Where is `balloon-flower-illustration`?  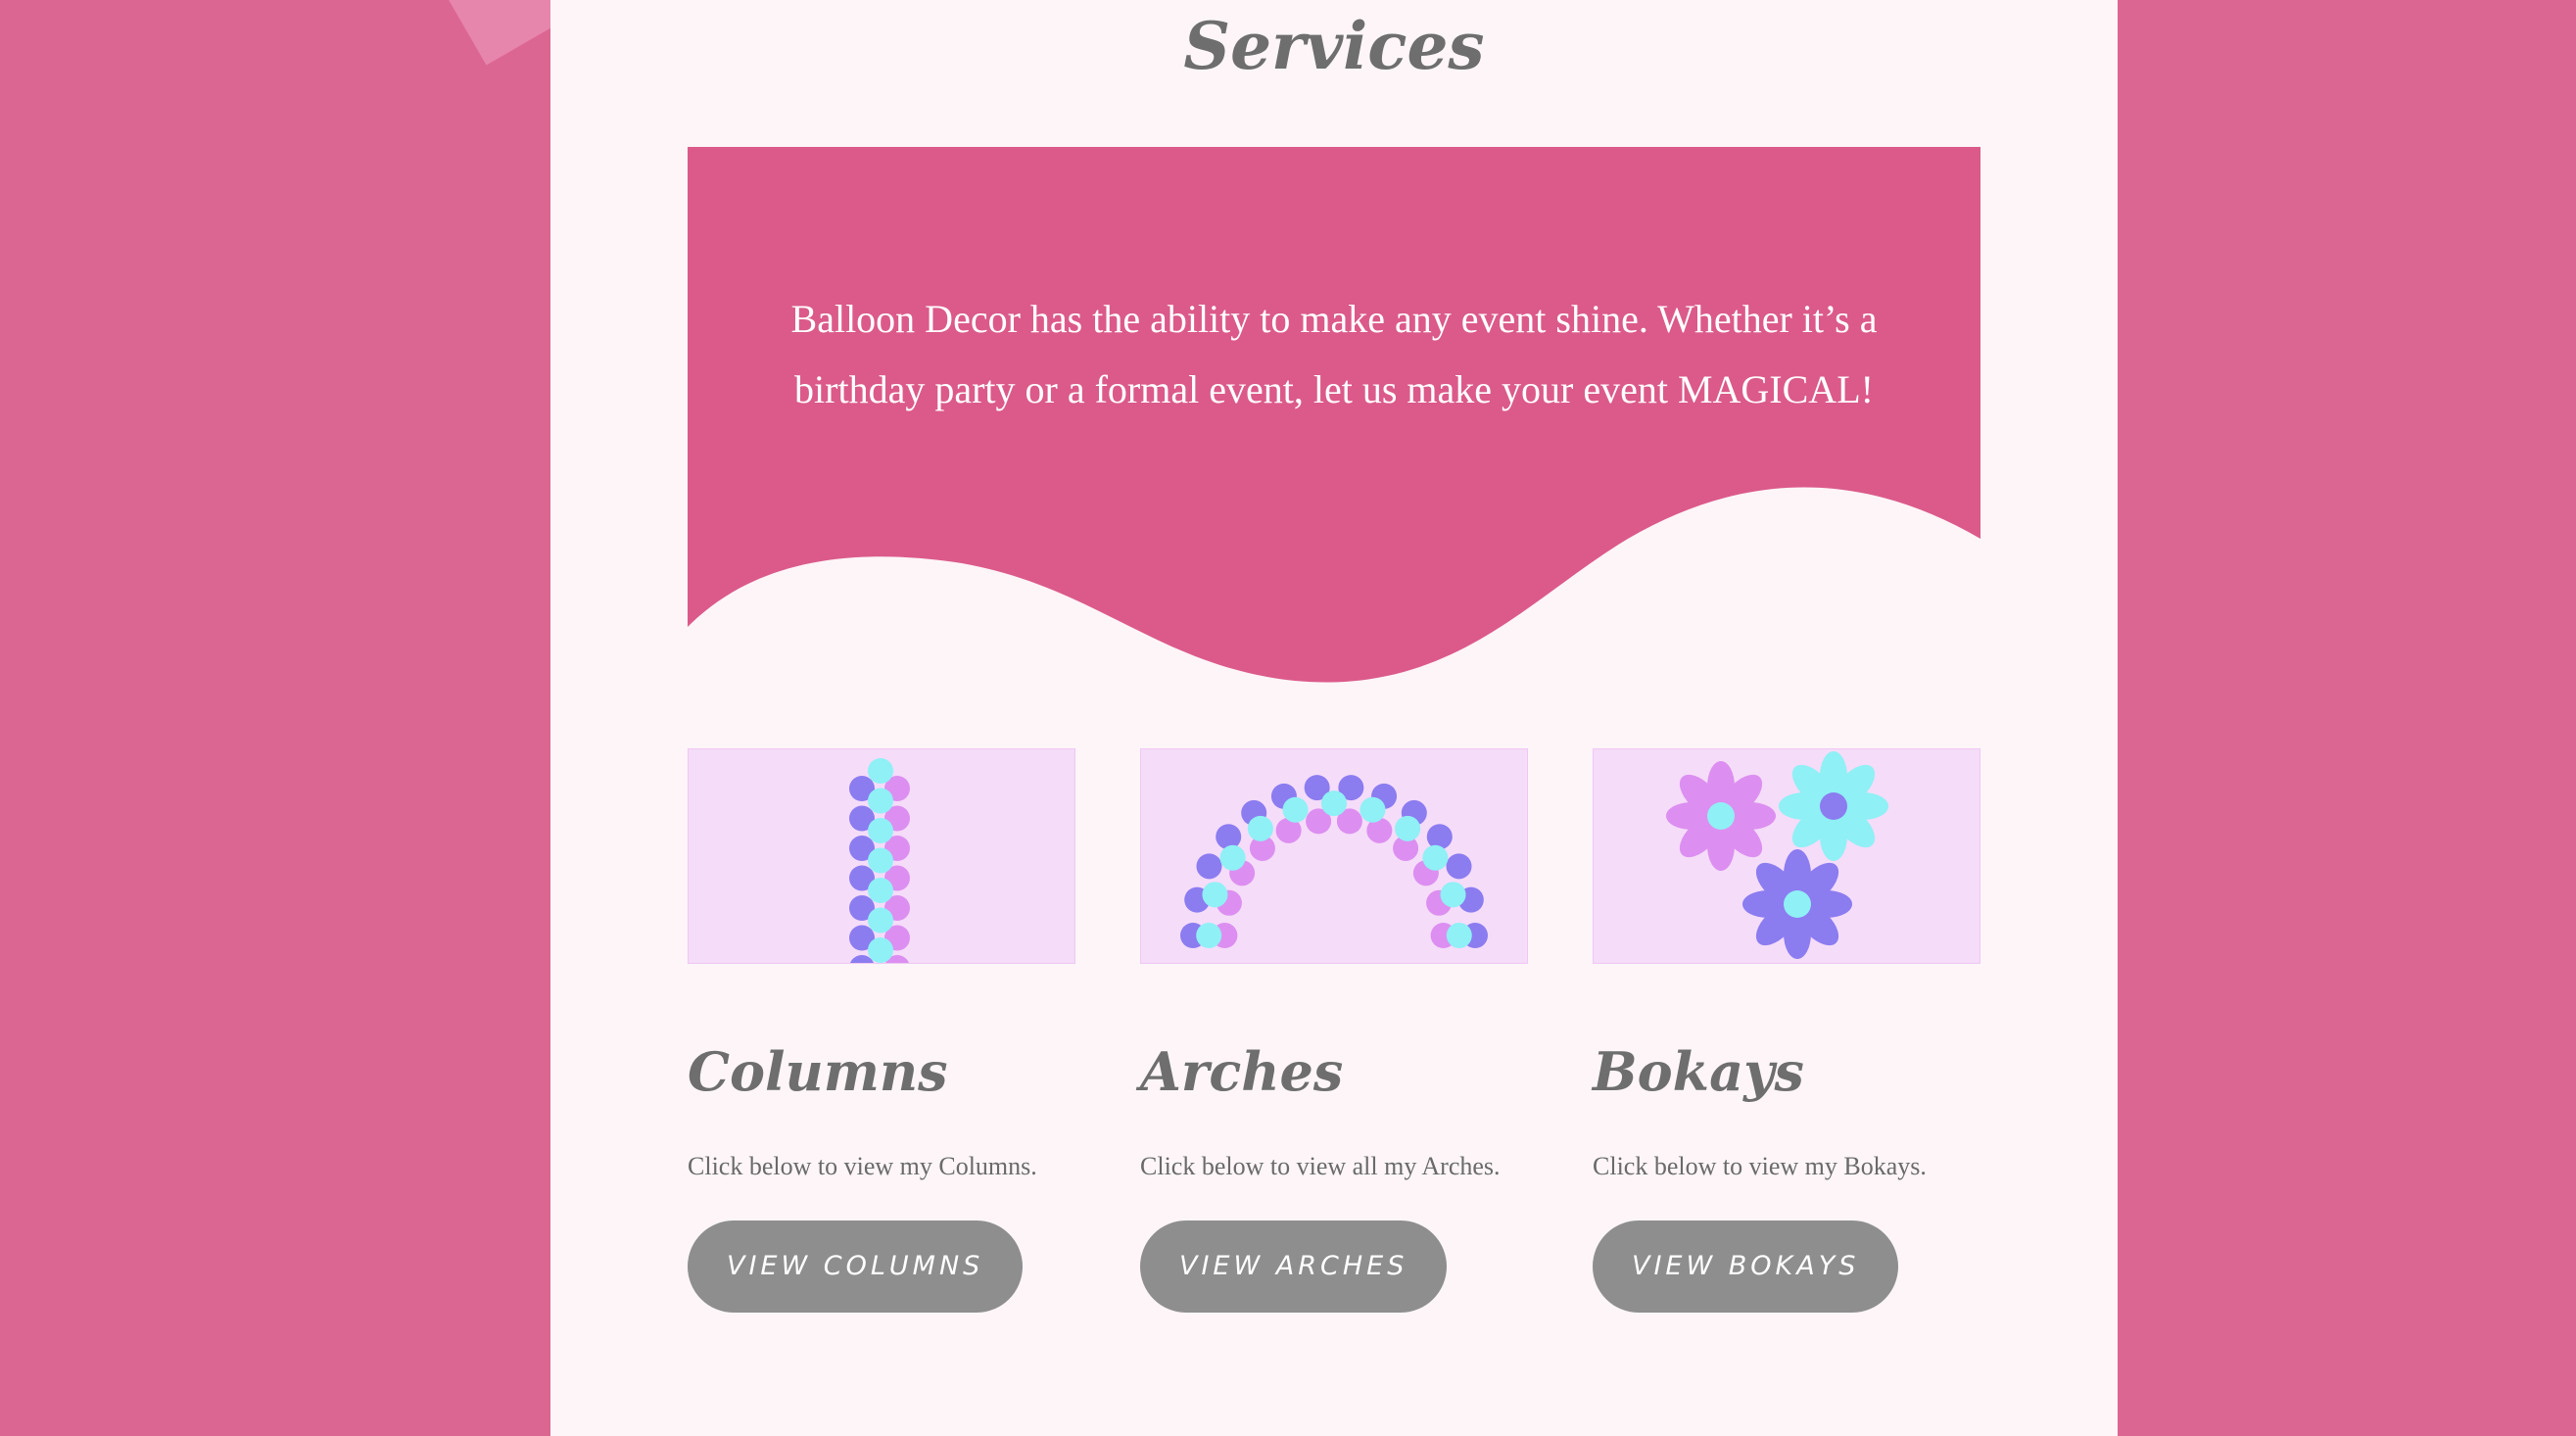 balloon-flower-illustration is located at coordinates (1777, 855).